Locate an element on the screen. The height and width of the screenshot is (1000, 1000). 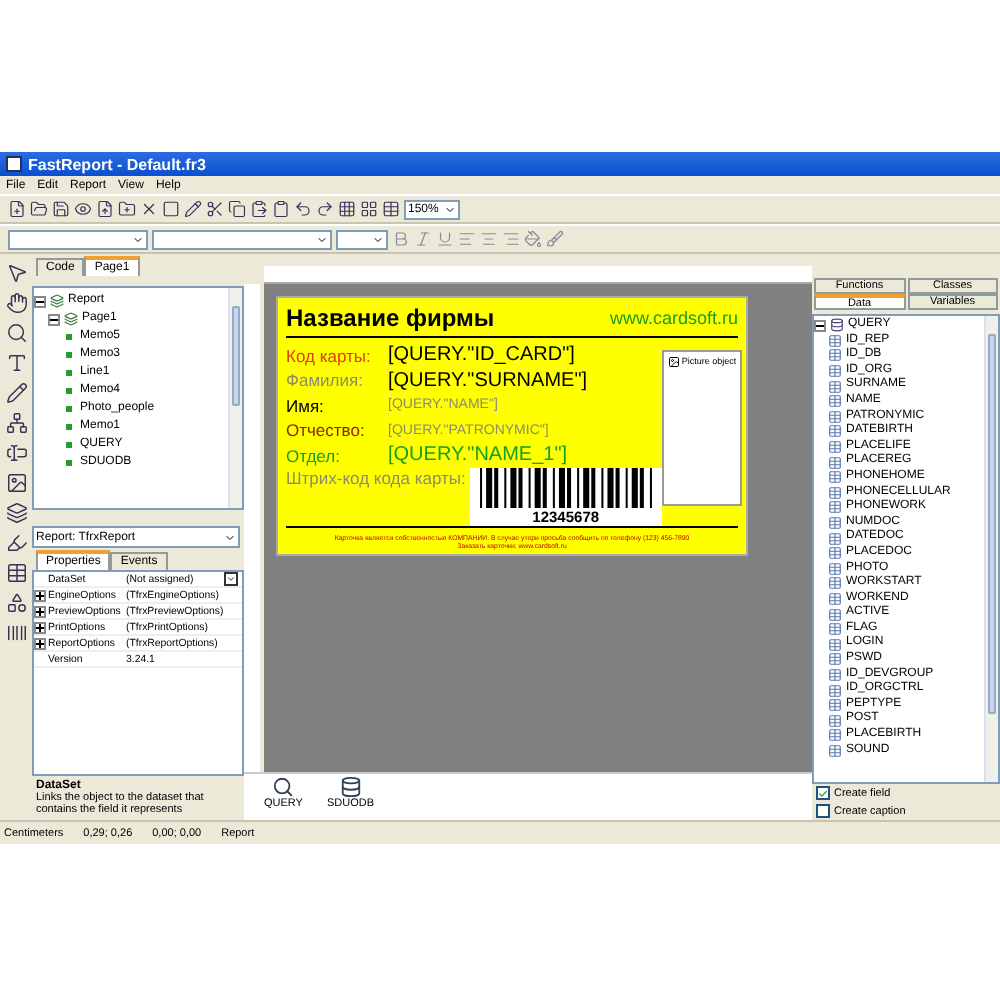
text-icon is located at coordinates (16, 363).